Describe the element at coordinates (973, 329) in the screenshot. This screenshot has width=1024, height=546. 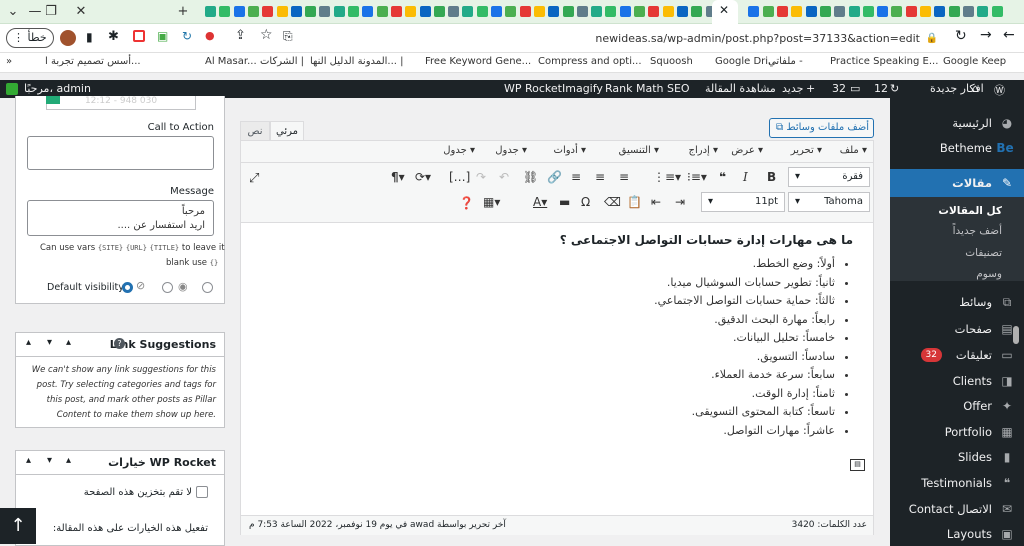
I see `sidebar-item-8: صفحات` at that location.